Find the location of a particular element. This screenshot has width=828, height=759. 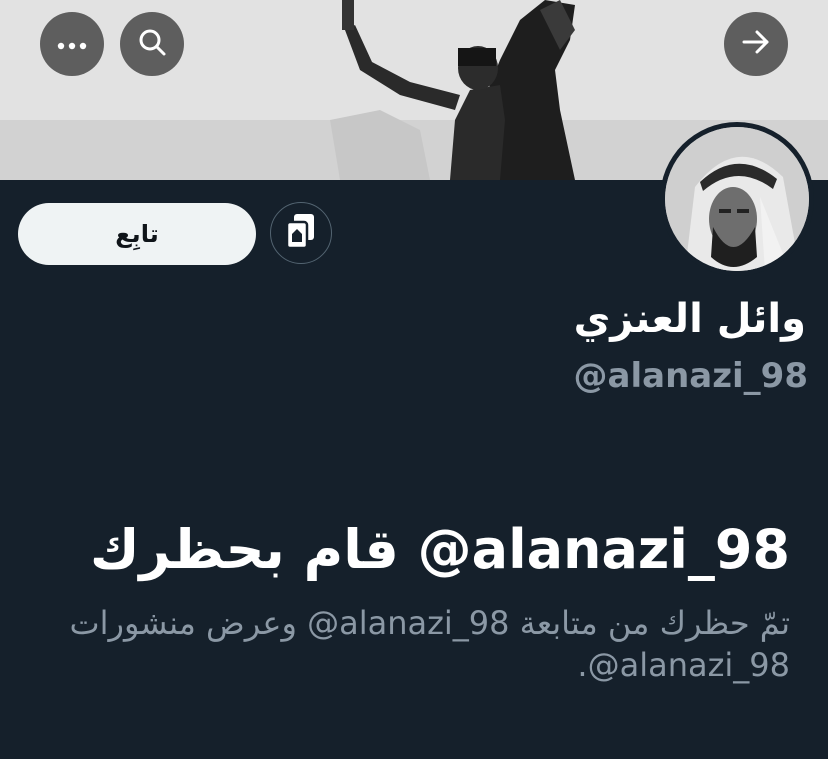

search-icon is located at coordinates (152, 44).